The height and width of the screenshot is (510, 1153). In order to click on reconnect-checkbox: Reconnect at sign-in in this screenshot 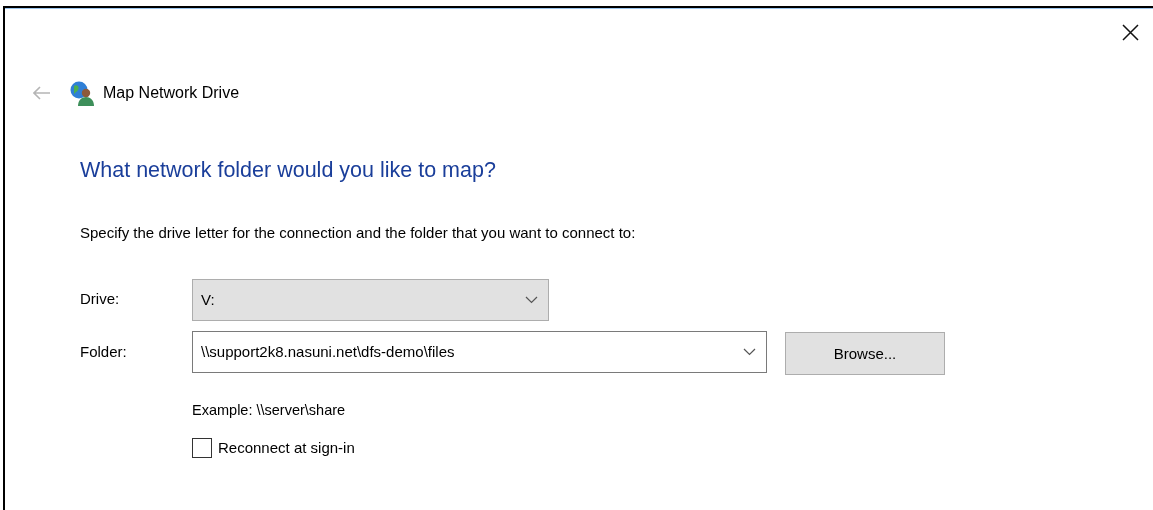, I will do `click(672, 448)`.